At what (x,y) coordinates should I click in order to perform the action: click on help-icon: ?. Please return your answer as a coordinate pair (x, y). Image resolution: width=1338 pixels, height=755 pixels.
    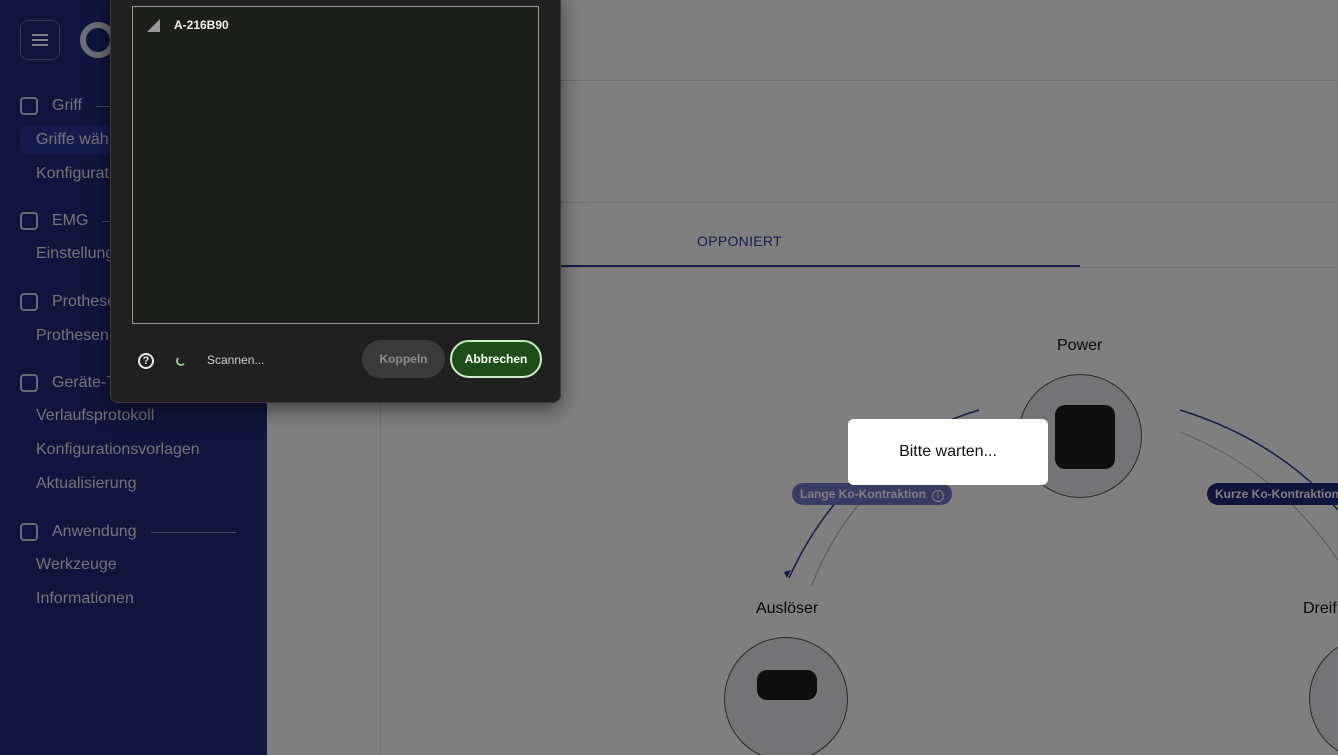
    Looking at the image, I should click on (146, 361).